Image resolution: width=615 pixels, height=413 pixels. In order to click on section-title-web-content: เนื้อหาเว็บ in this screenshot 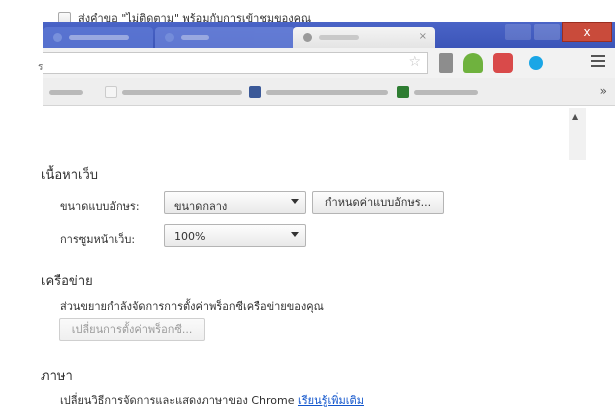, I will do `click(70, 175)`.